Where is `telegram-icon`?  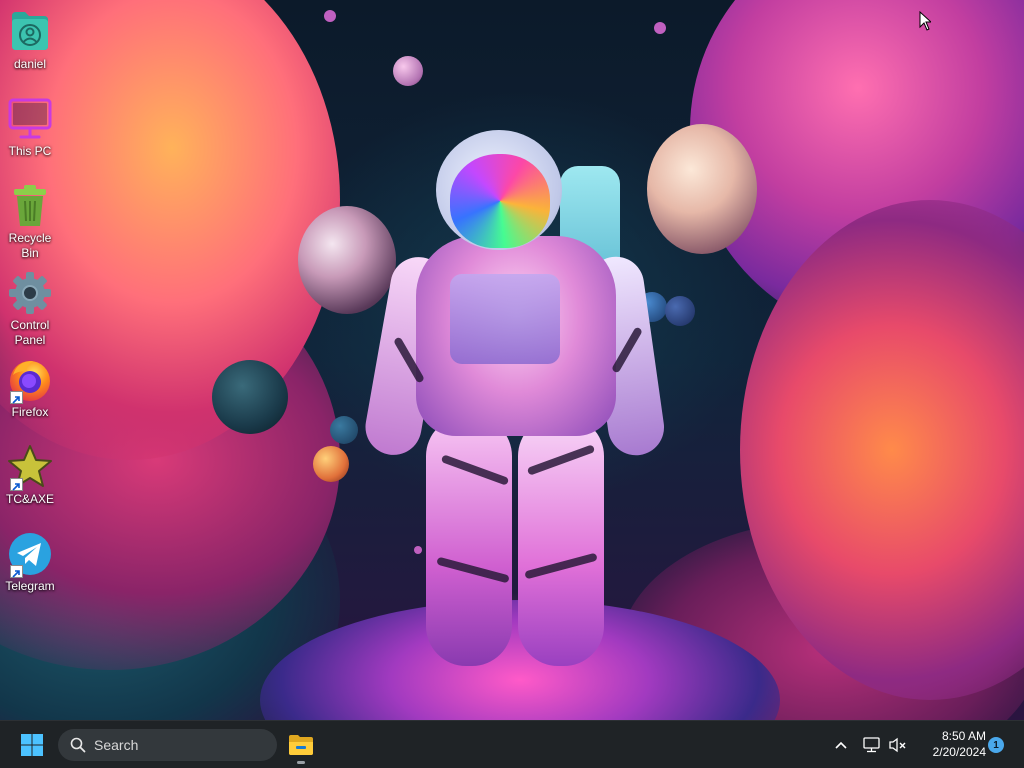
telegram-icon is located at coordinates (30, 554).